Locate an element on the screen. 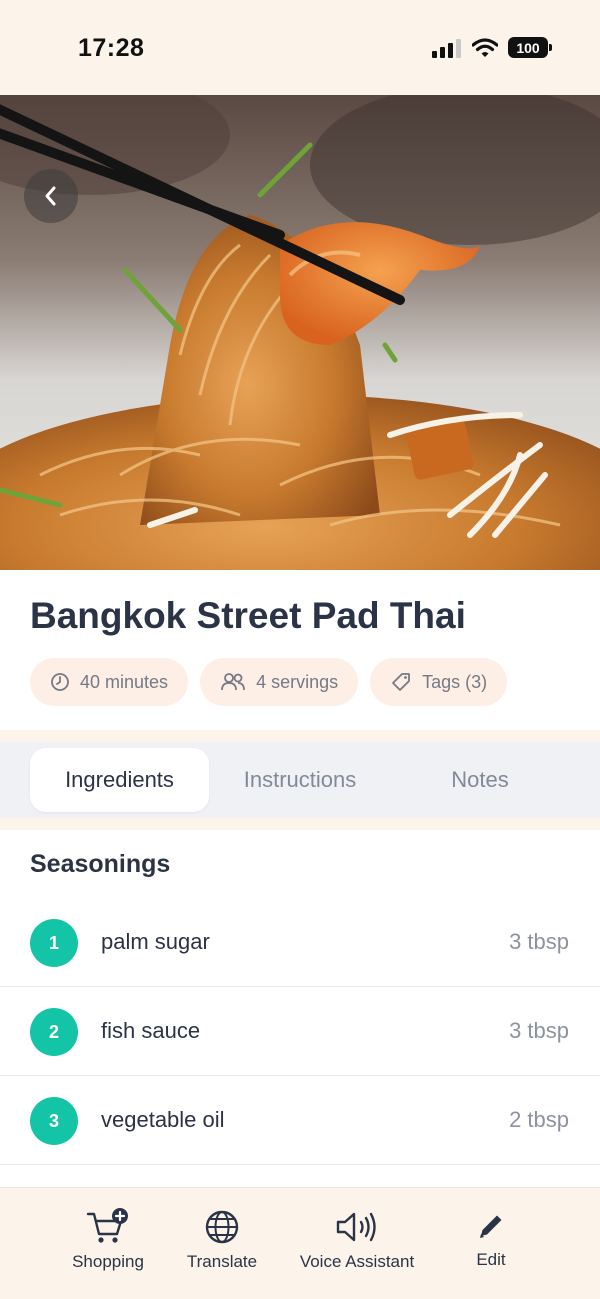 This screenshot has width=600, height=1299. status-bar: 17:28 100 is located at coordinates (300, 47).